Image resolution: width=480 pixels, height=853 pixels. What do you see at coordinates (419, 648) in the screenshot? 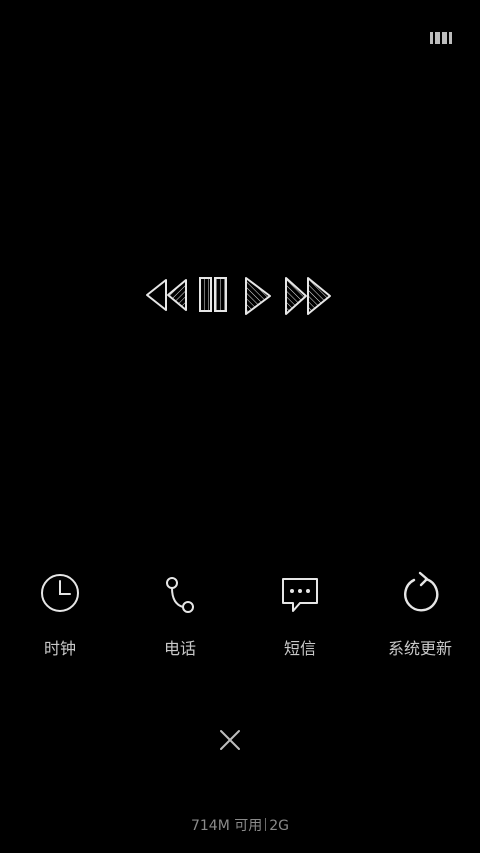
I see `app-label: 系统更新` at bounding box center [419, 648].